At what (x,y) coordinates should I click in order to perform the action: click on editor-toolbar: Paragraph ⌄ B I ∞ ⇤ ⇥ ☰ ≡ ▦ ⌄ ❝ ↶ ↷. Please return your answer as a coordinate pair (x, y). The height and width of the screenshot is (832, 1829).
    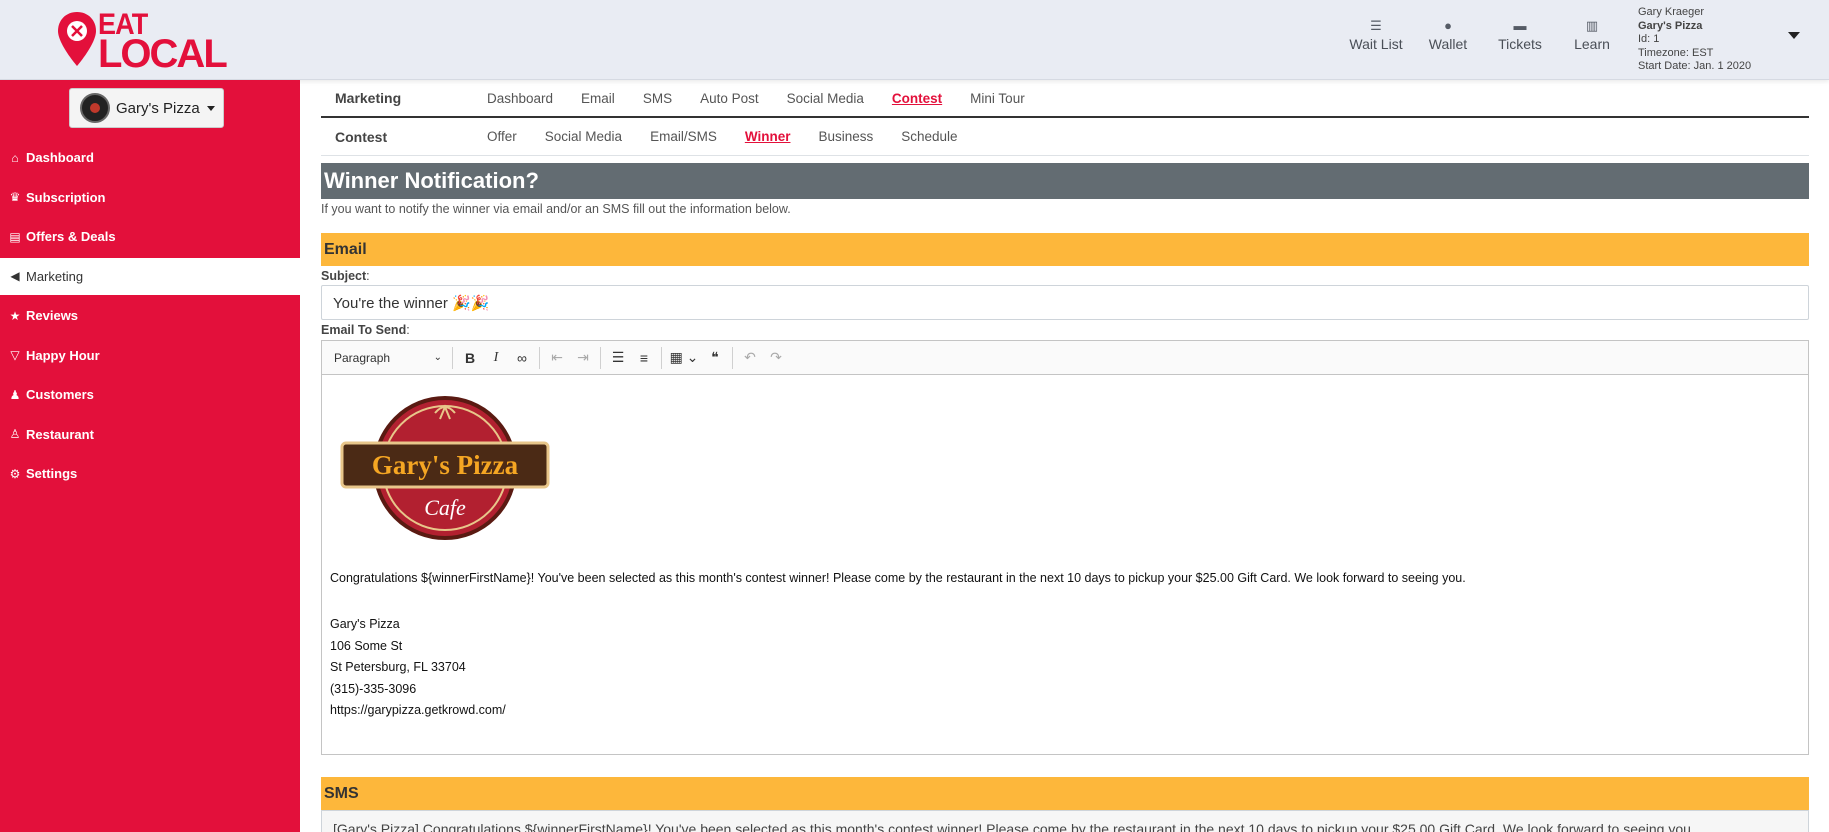
    Looking at the image, I should click on (1065, 358).